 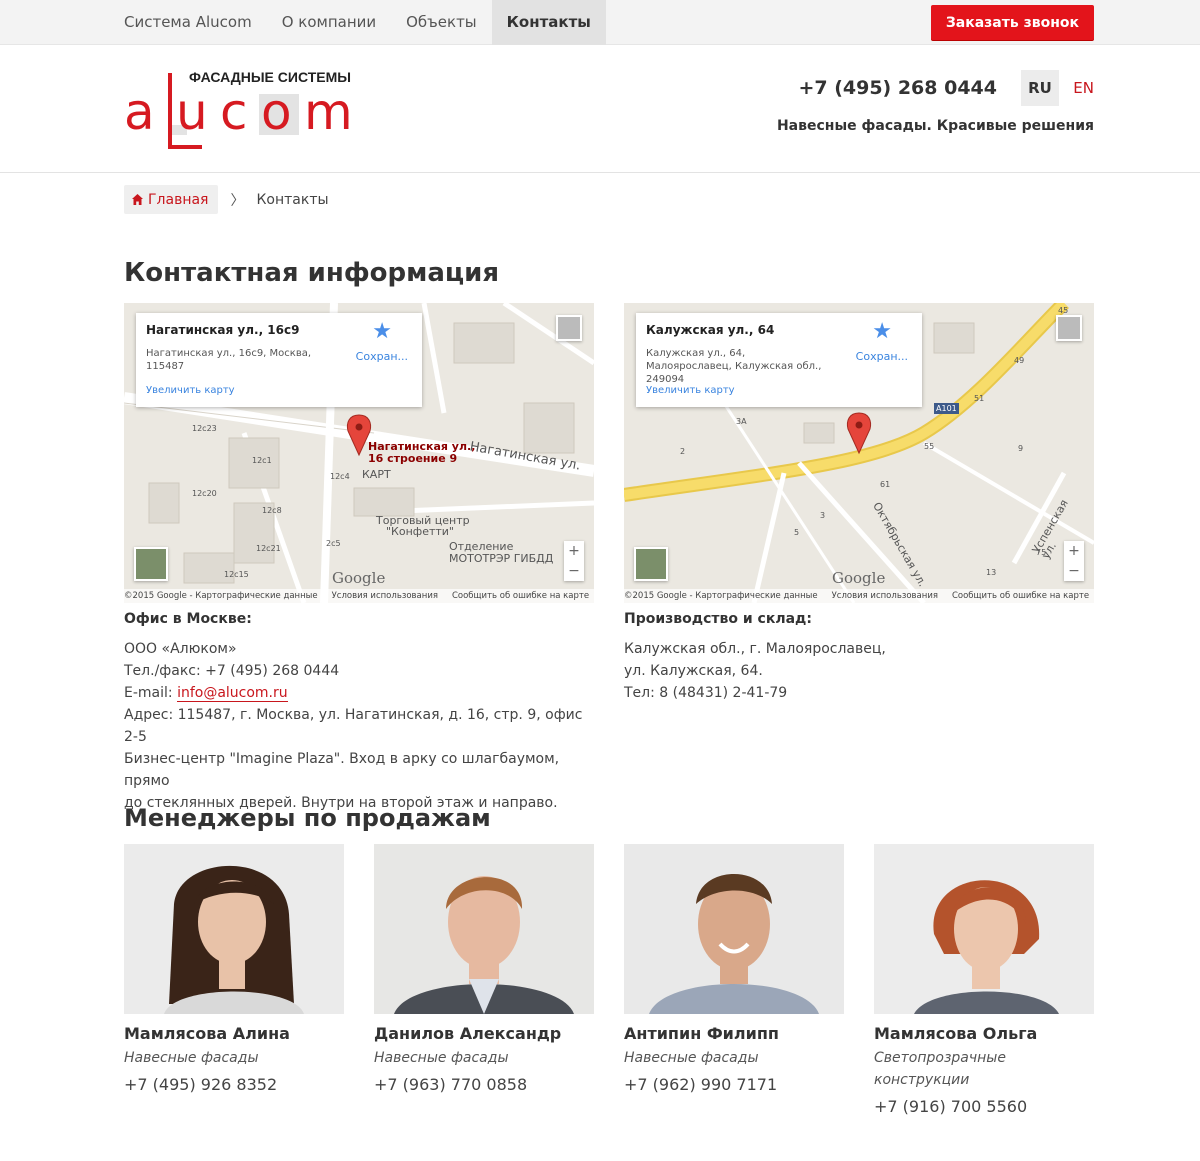 I want to click on office-email-row: E-mail: info@alucom.ru, so click(x=206, y=693).